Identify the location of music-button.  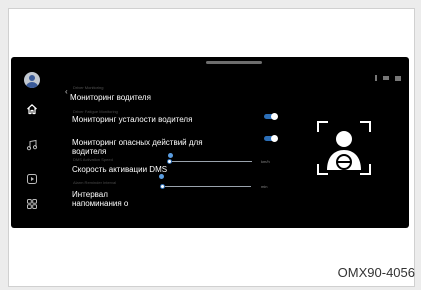
(32, 145).